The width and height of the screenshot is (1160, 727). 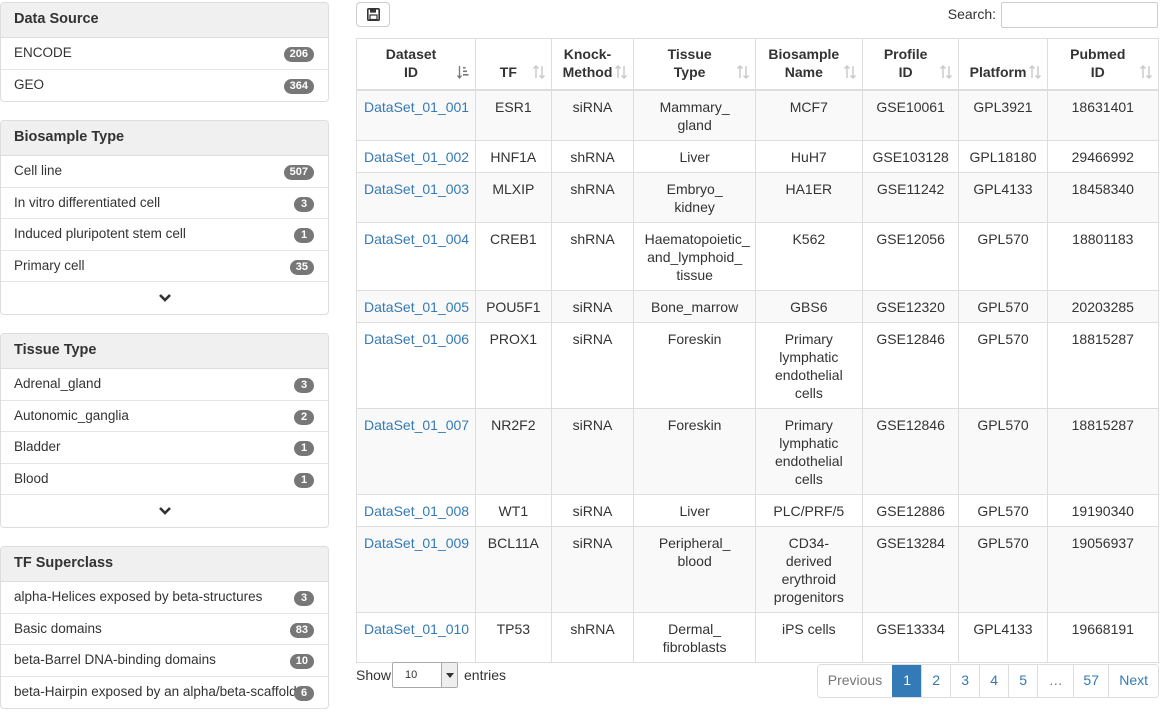 I want to click on page-button-2: 2, so click(x=936, y=681).